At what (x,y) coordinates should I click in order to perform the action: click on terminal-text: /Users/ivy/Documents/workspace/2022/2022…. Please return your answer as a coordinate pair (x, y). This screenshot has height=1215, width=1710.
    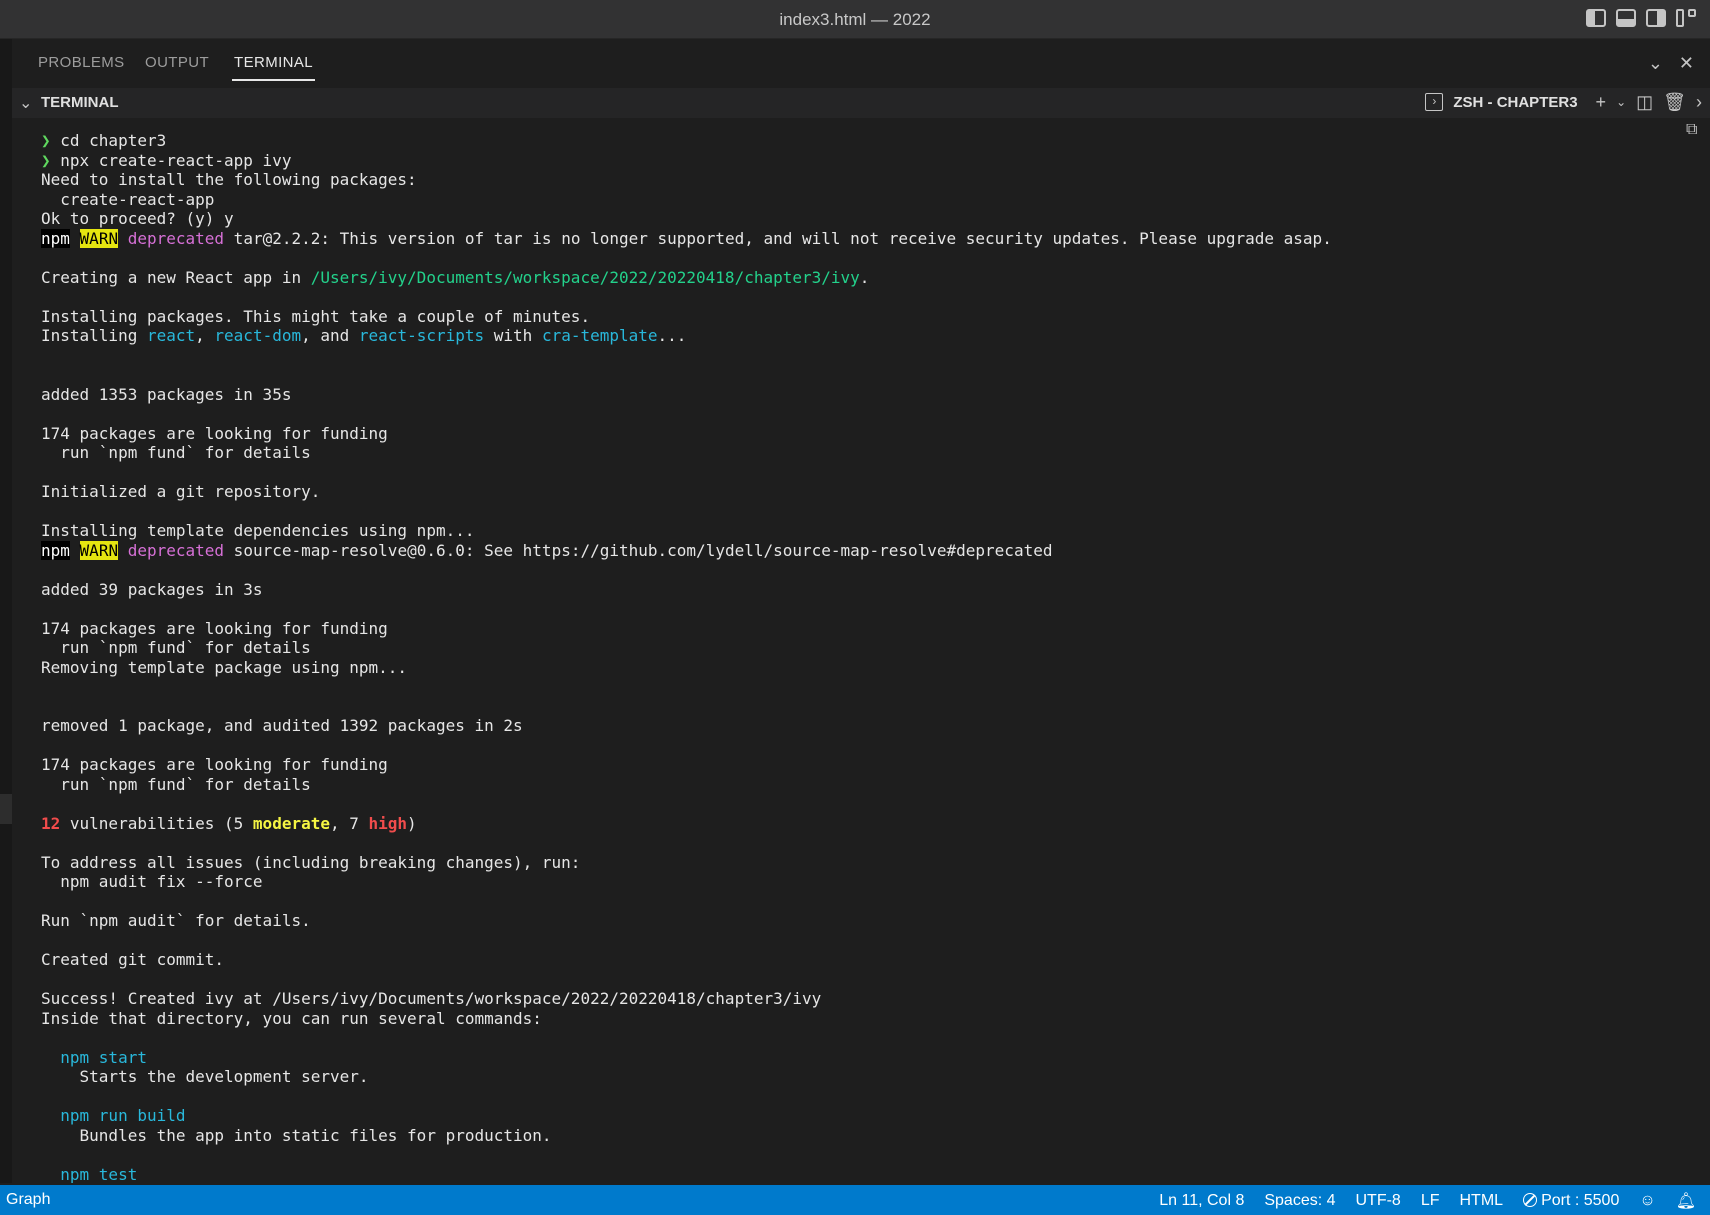
    Looking at the image, I should click on (585, 277).